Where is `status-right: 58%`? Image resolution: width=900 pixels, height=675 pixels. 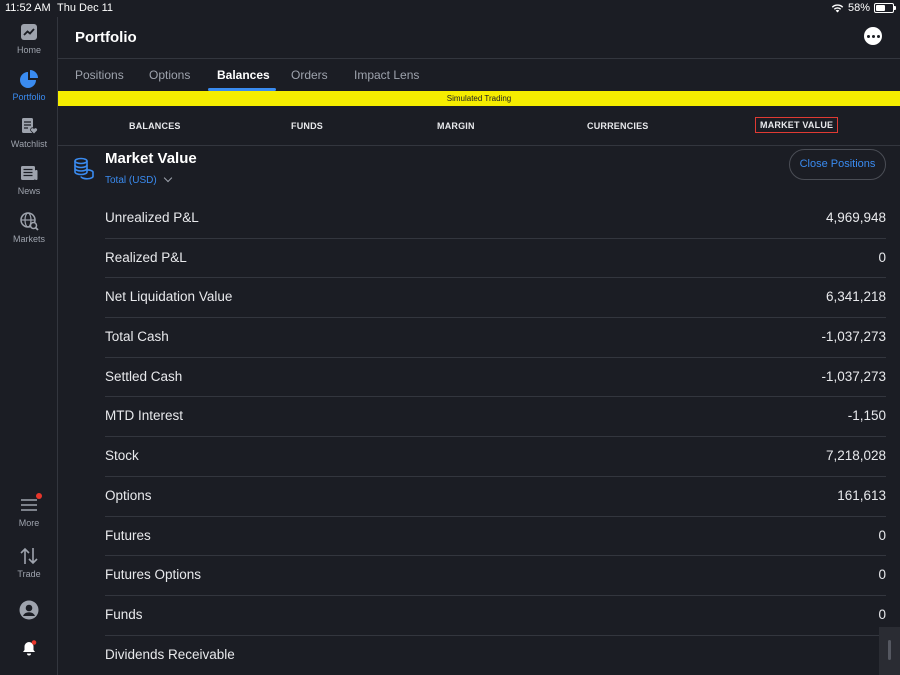 status-right: 58% is located at coordinates (863, 8).